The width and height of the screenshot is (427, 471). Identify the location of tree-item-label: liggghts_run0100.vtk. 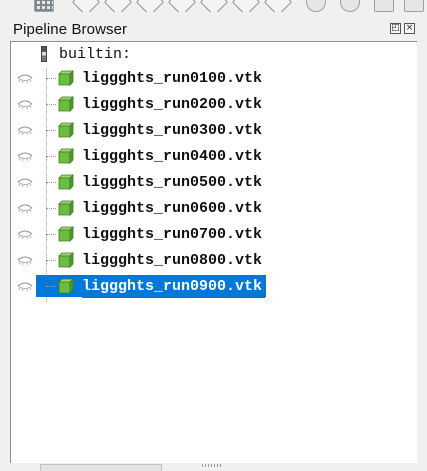
(172, 78).